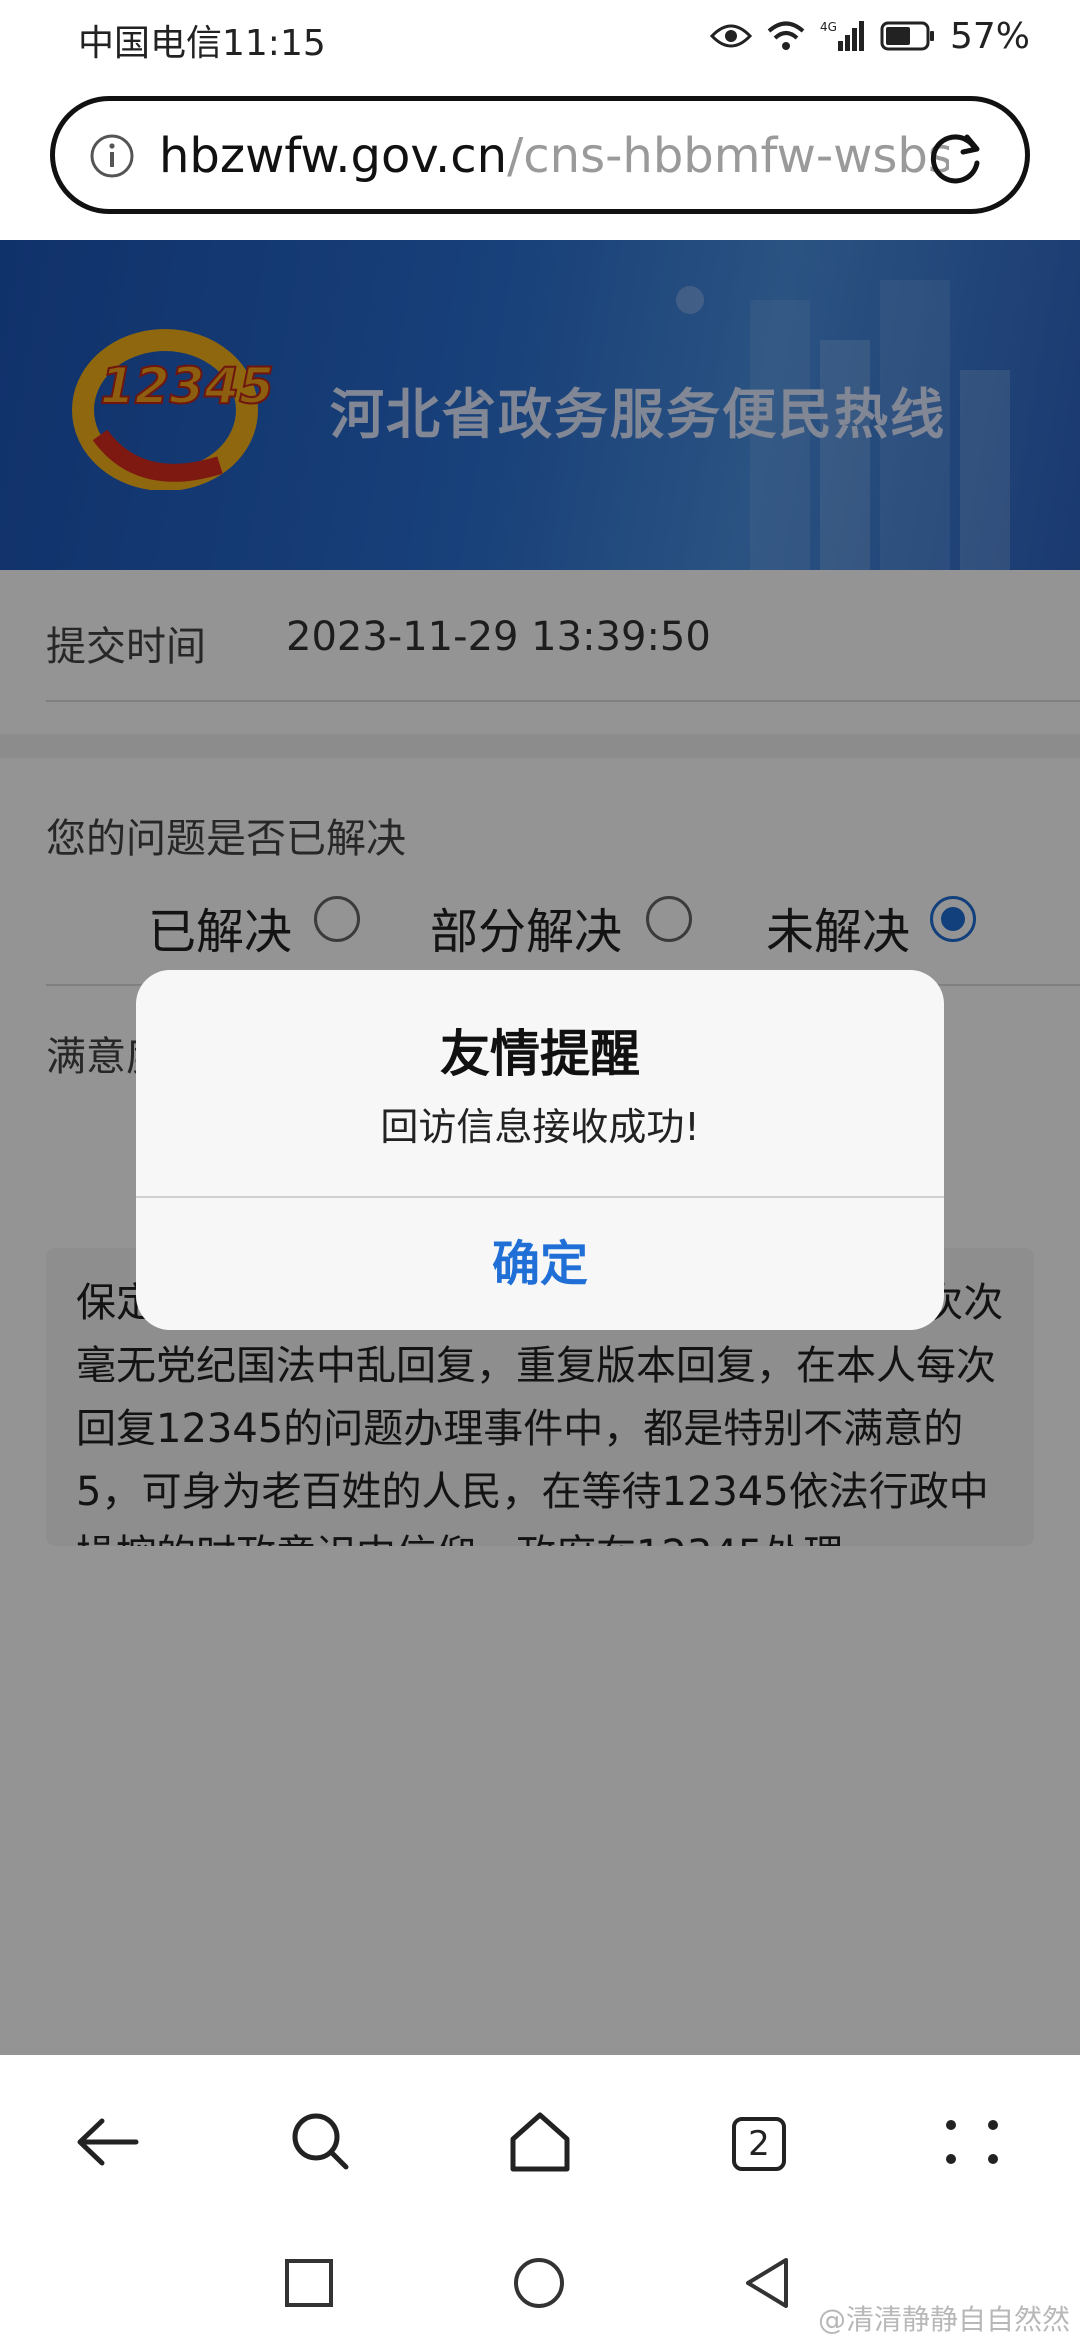 Image resolution: width=1080 pixels, height=2340 pixels. What do you see at coordinates (107, 2142) in the screenshot?
I see `back-arrow-icon` at bounding box center [107, 2142].